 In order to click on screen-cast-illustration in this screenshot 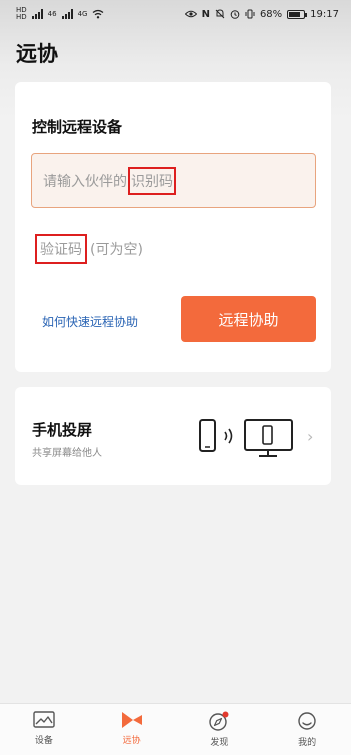, I will do `click(246, 438)`.